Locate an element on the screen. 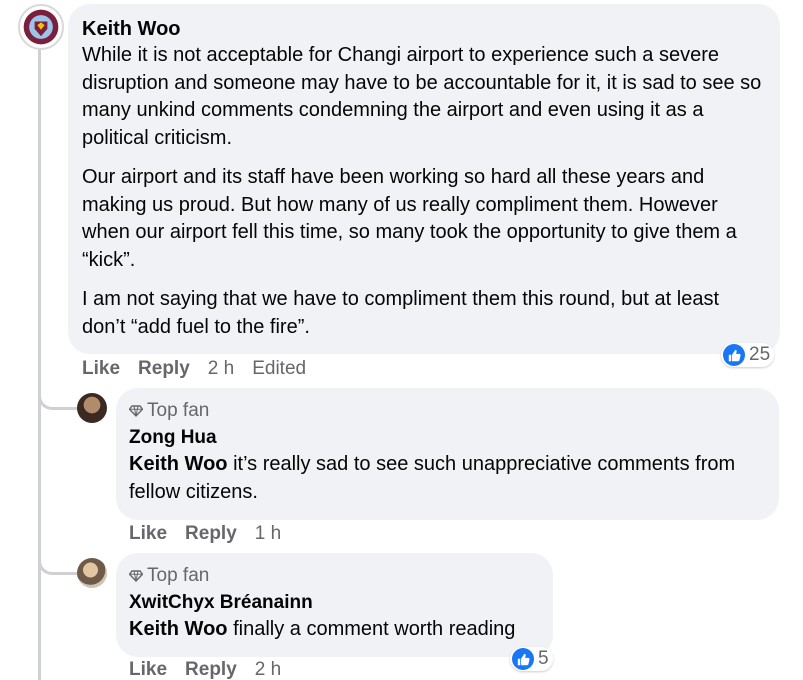  reaction-count: 5 is located at coordinates (531, 659).